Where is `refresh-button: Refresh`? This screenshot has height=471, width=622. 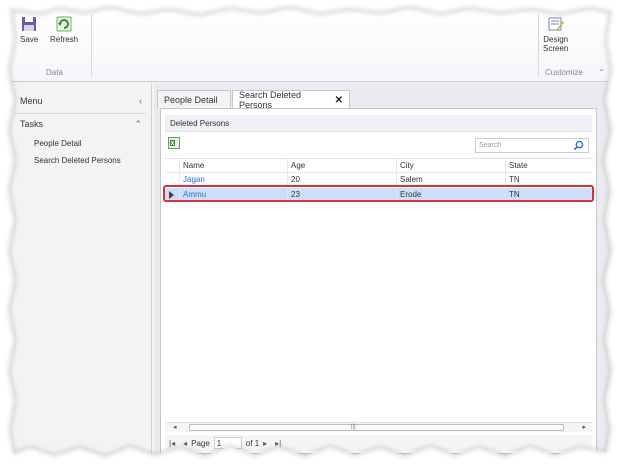 refresh-button: Refresh is located at coordinates (64, 30).